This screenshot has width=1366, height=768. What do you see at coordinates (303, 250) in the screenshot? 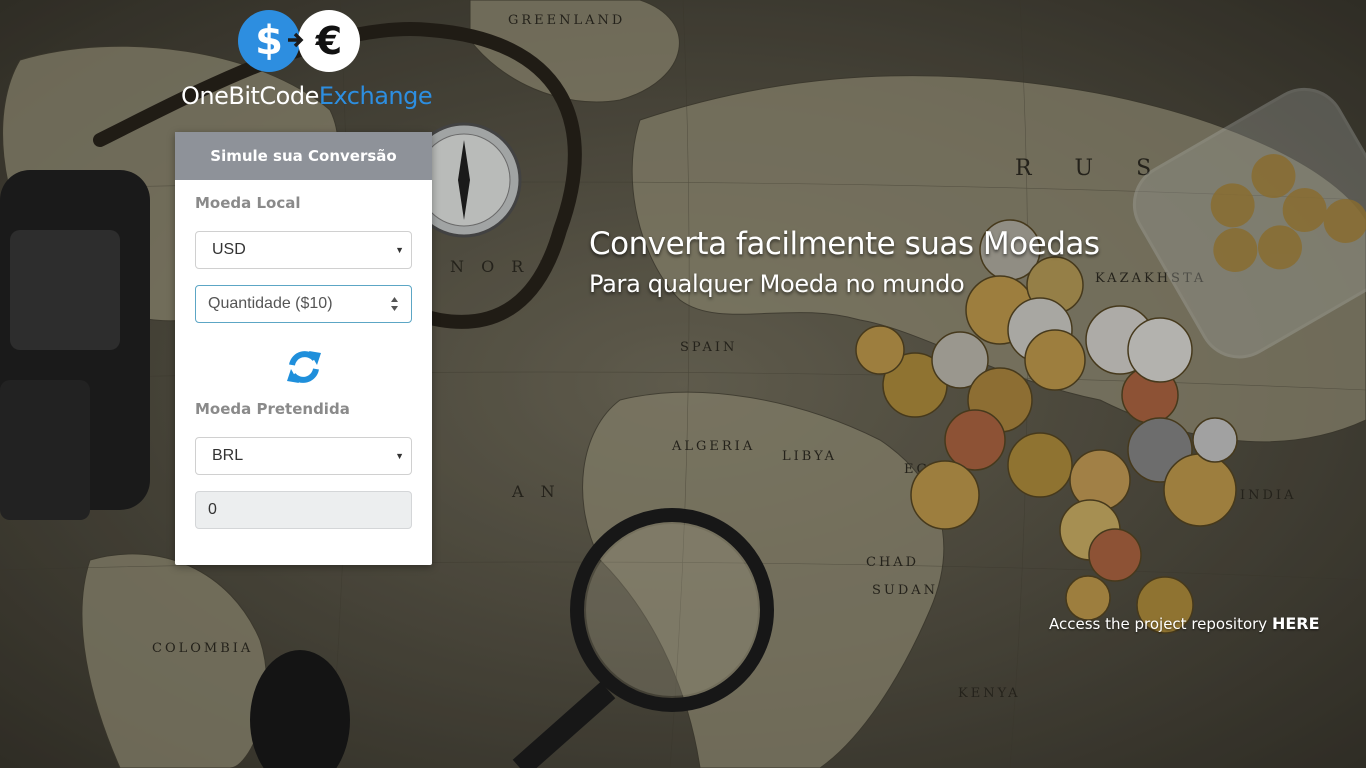
I see `local-currency-select: USD ▼` at bounding box center [303, 250].